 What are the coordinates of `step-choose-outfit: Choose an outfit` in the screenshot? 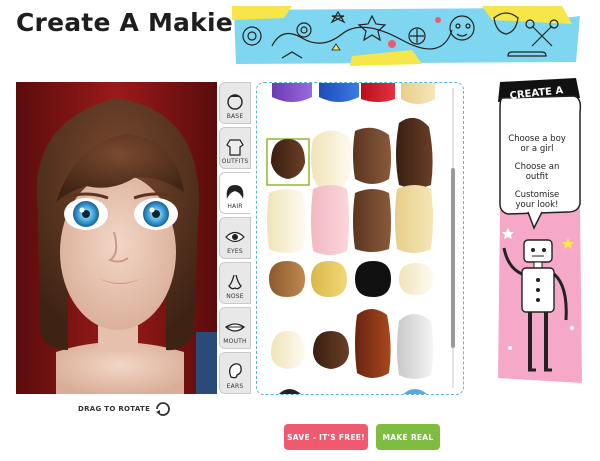 It's located at (537, 172).